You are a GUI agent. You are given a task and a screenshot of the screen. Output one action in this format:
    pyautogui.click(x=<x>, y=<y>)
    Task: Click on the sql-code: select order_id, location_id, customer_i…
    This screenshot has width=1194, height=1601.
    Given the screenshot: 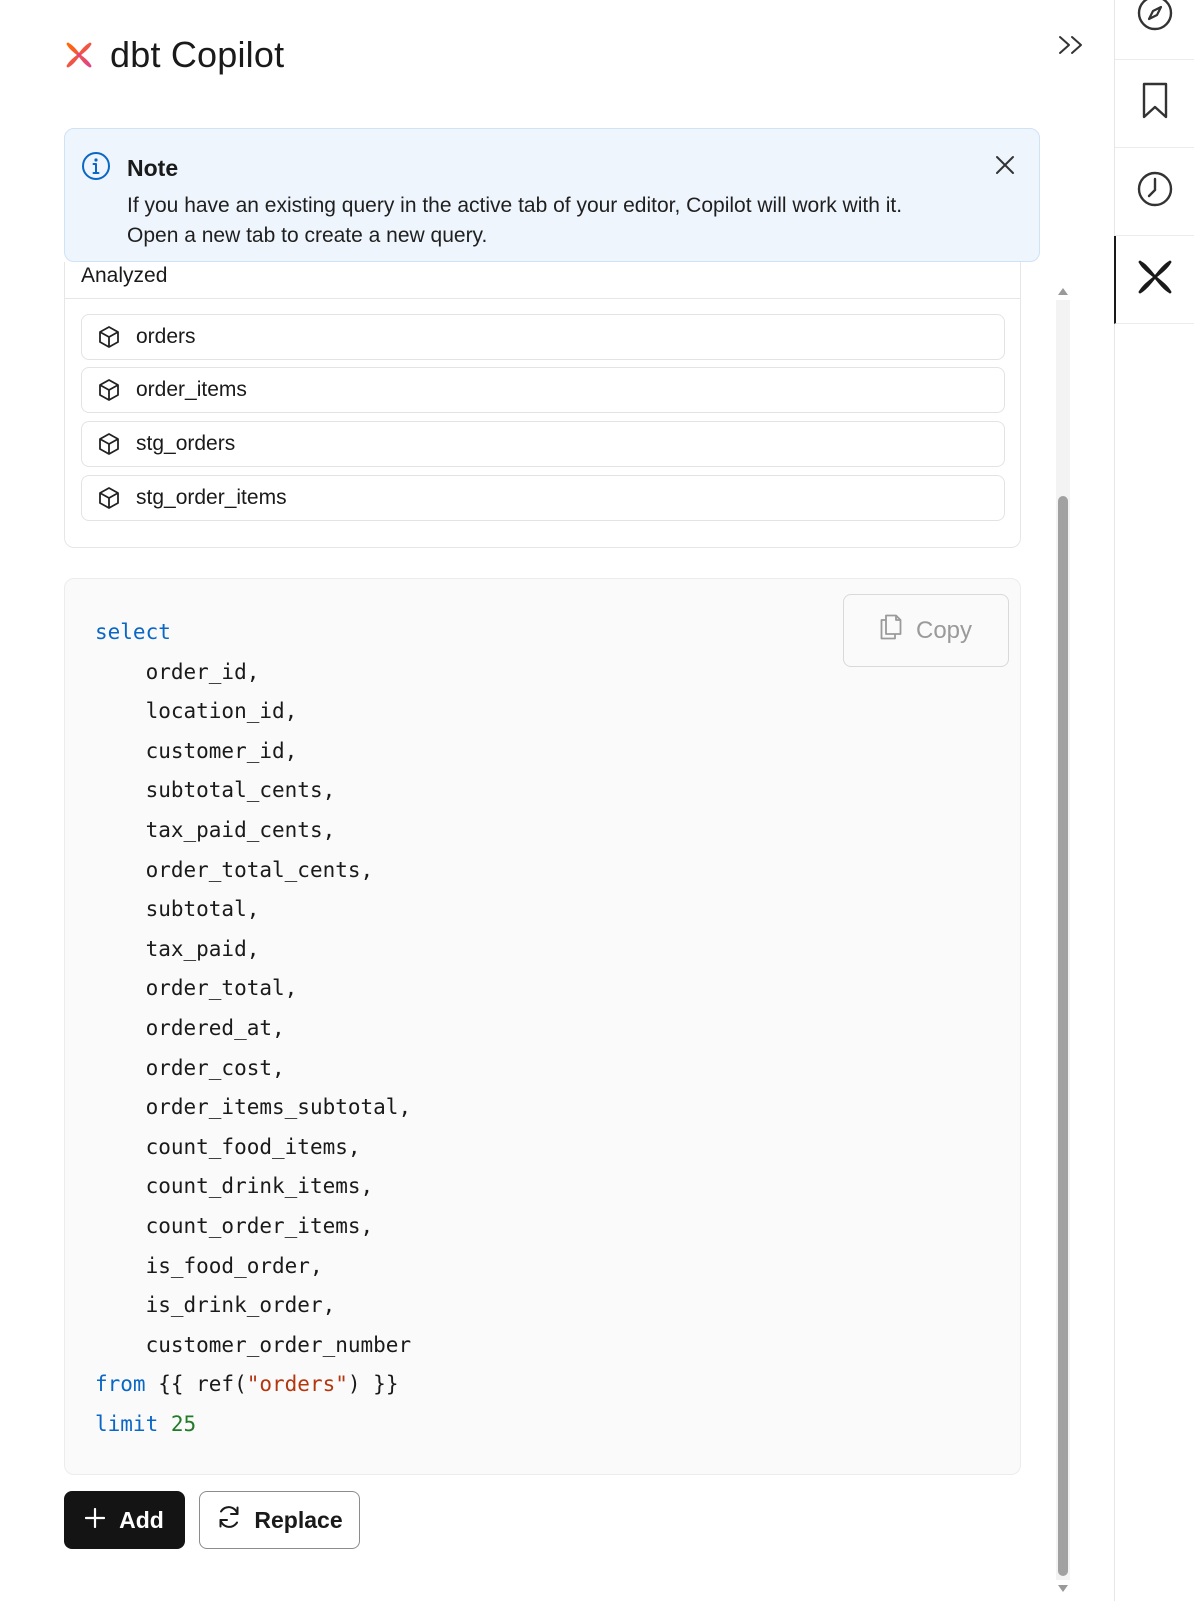 What is the action you would take?
    pyautogui.click(x=253, y=1028)
    